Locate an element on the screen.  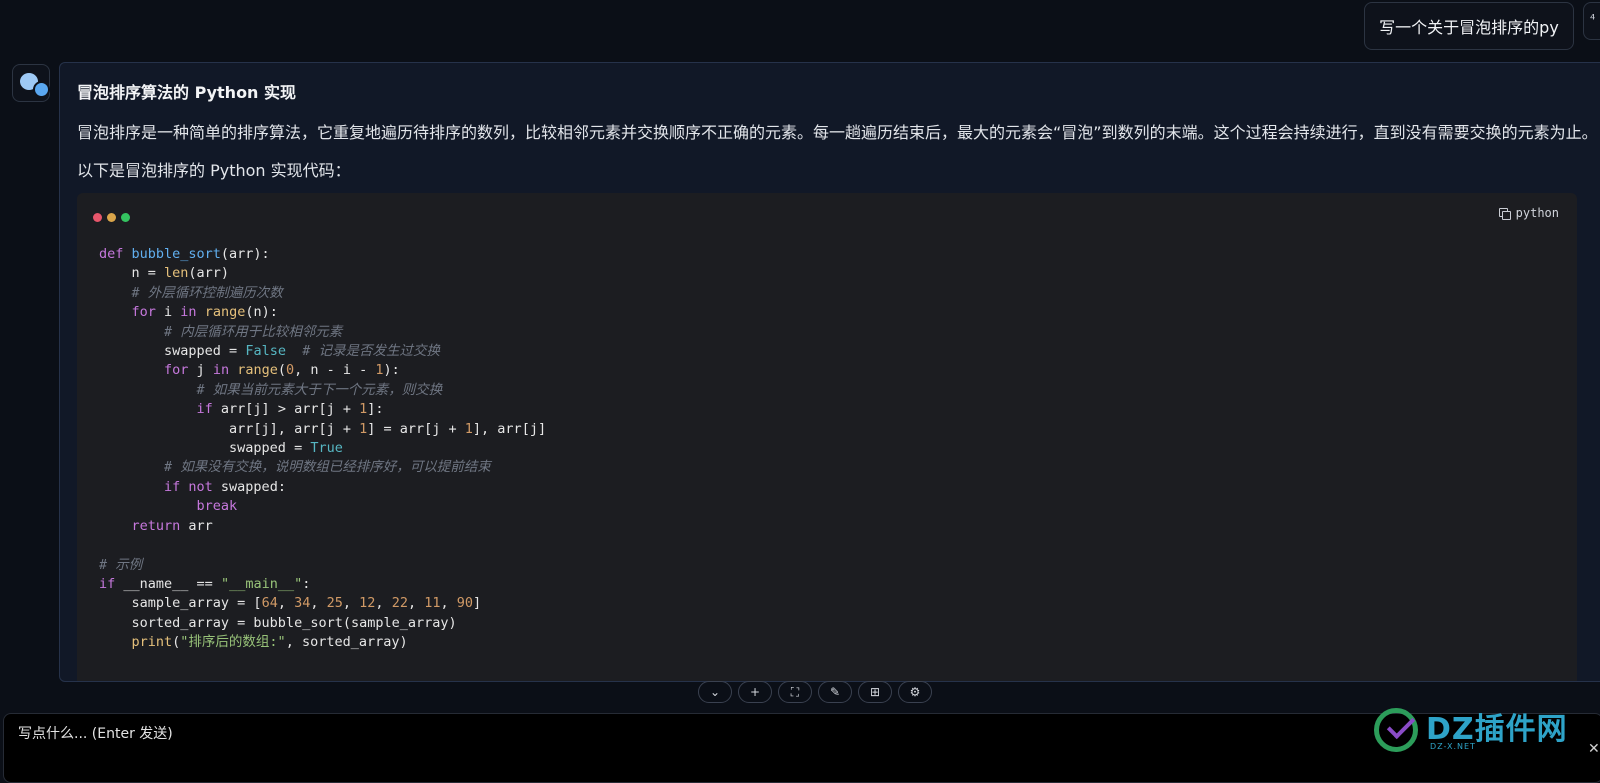
code-token: (arr): is located at coordinates (245, 254).